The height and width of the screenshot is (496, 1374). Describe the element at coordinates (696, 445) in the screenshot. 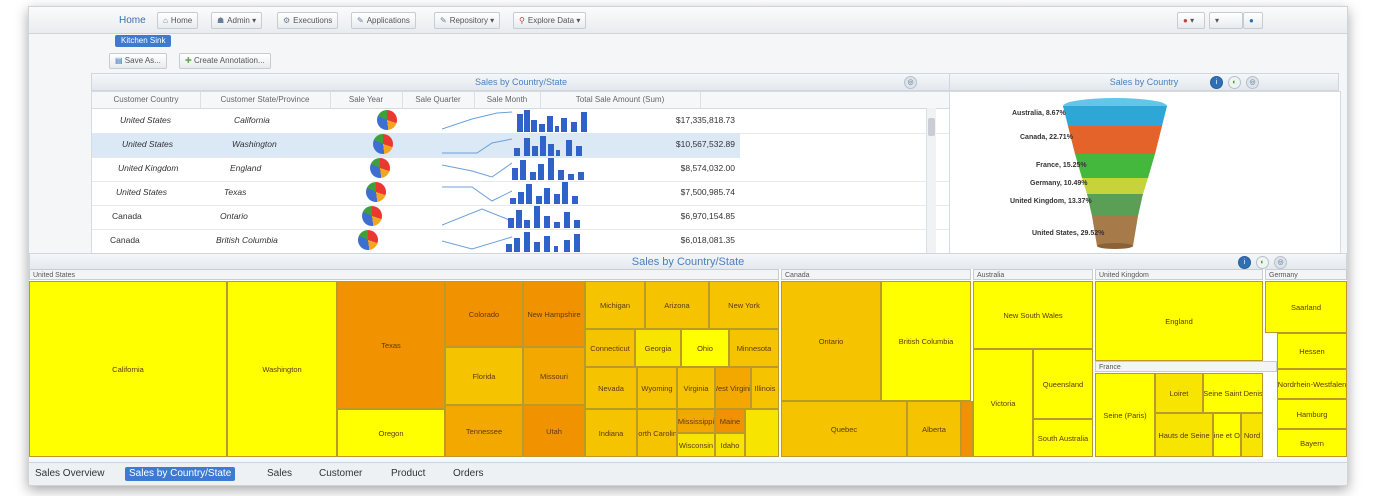

I see `treemap-cell-wisconsin: Wisconsin` at that location.